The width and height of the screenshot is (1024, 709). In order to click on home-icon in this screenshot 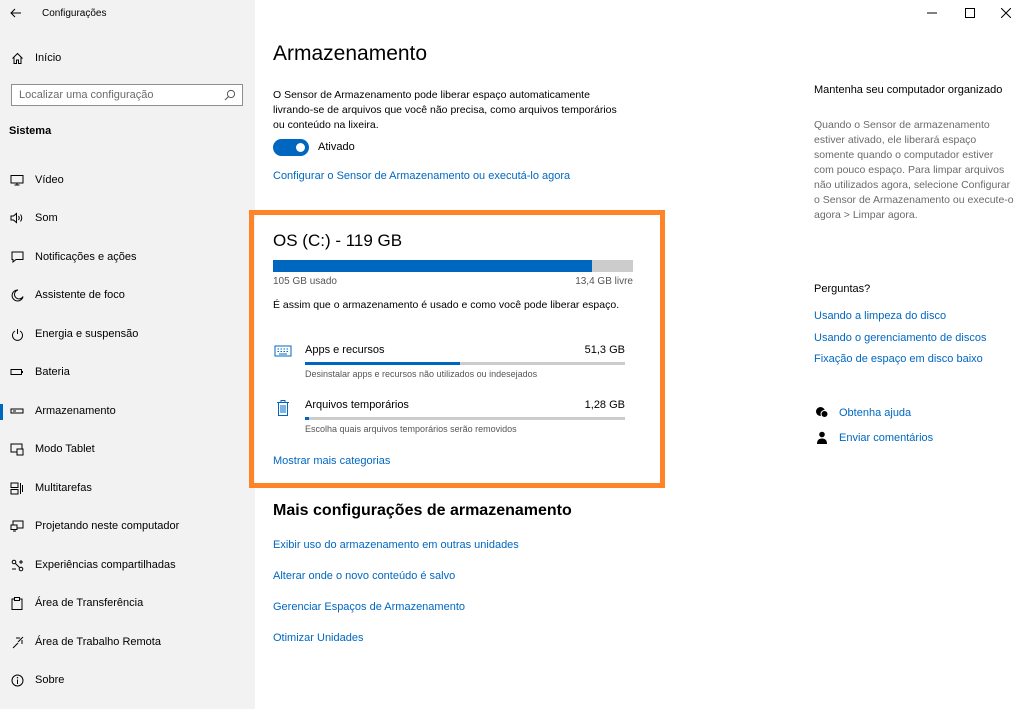, I will do `click(17, 58)`.